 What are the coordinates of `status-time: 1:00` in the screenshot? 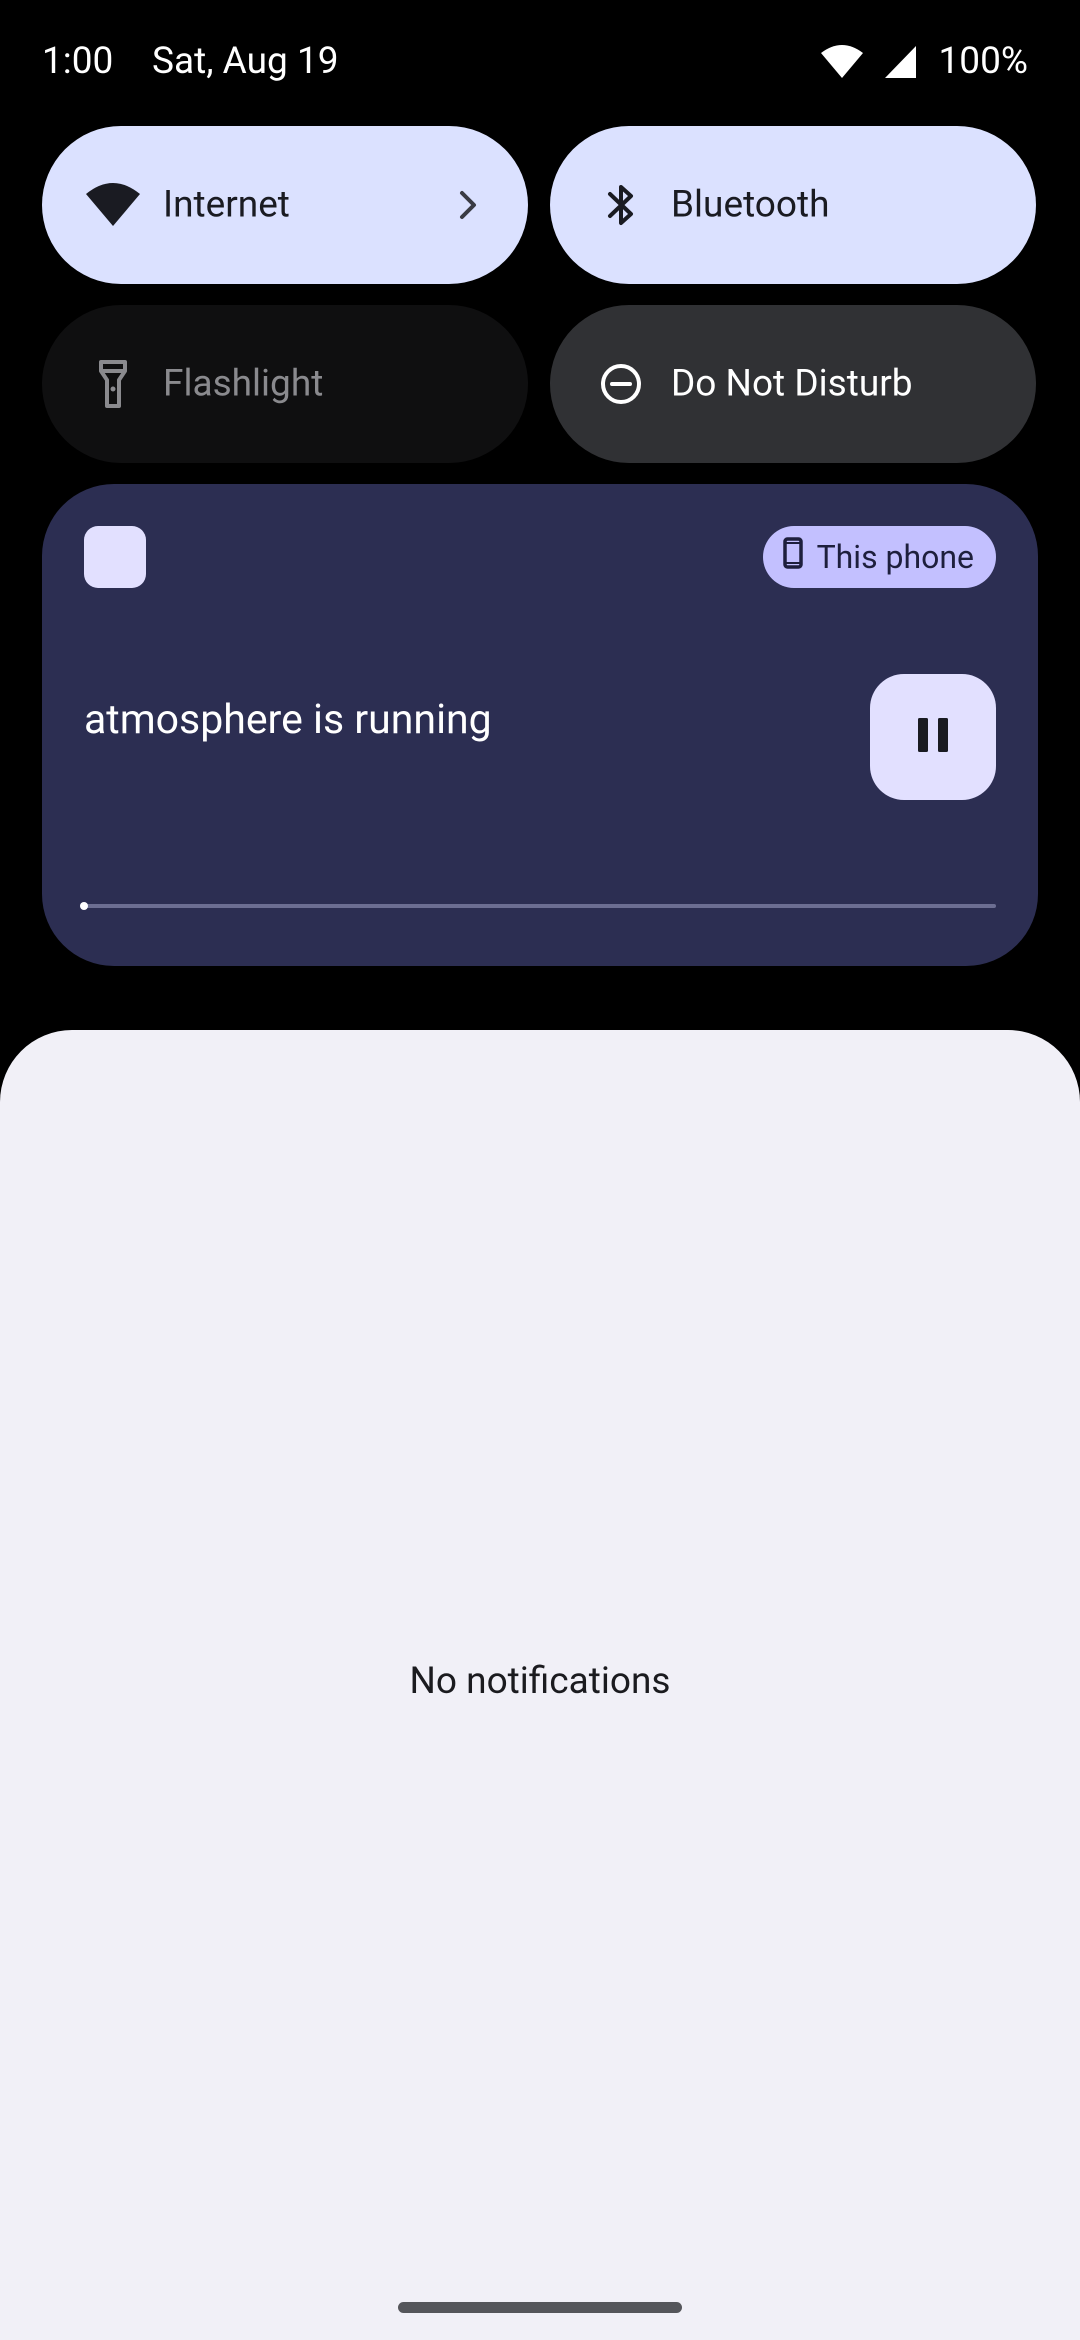 It's located at (78, 61).